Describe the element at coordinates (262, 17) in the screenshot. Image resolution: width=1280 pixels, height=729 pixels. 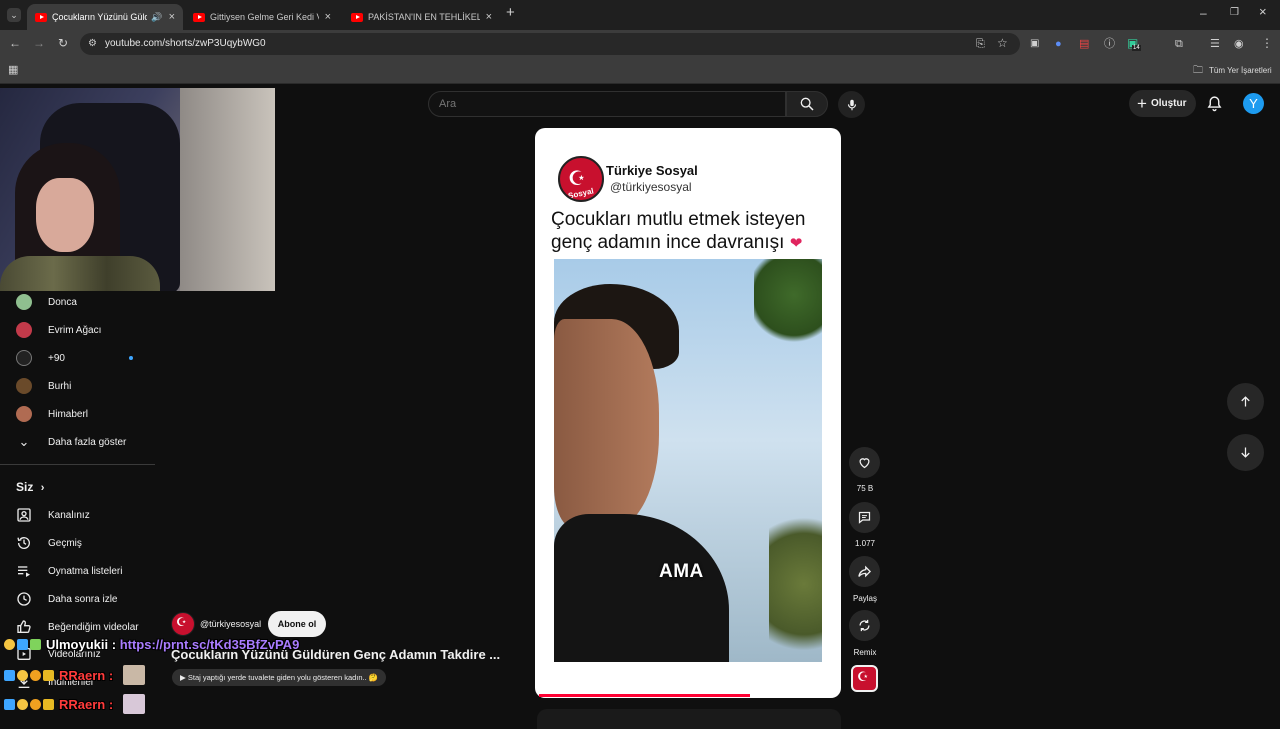
I see `tab-2: Gittiysen Gelme Geri Kedi Versiyonu ×` at that location.